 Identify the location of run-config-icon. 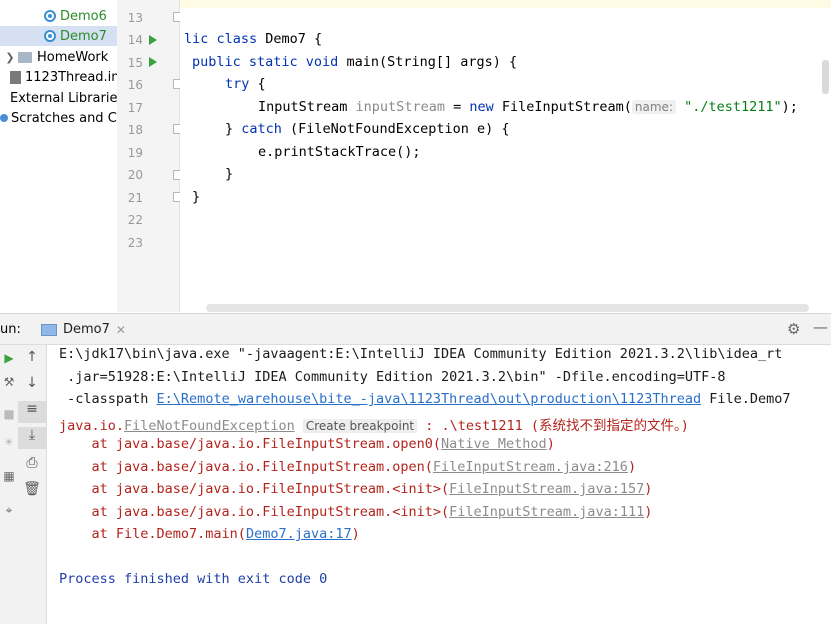
(49, 329).